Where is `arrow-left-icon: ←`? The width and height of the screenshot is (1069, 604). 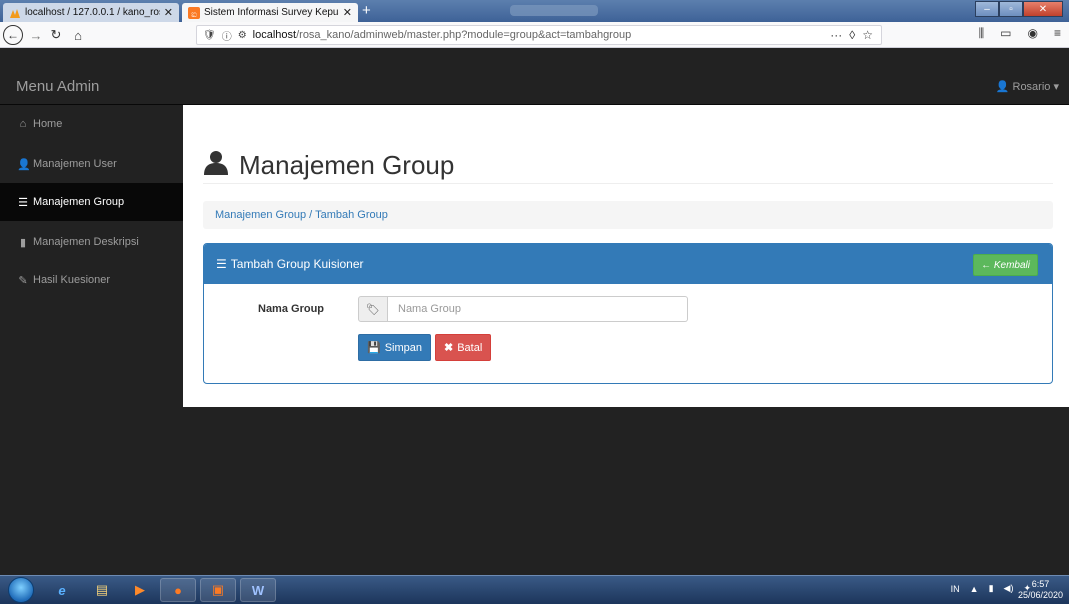
arrow-left-icon: ← is located at coordinates (987, 265).